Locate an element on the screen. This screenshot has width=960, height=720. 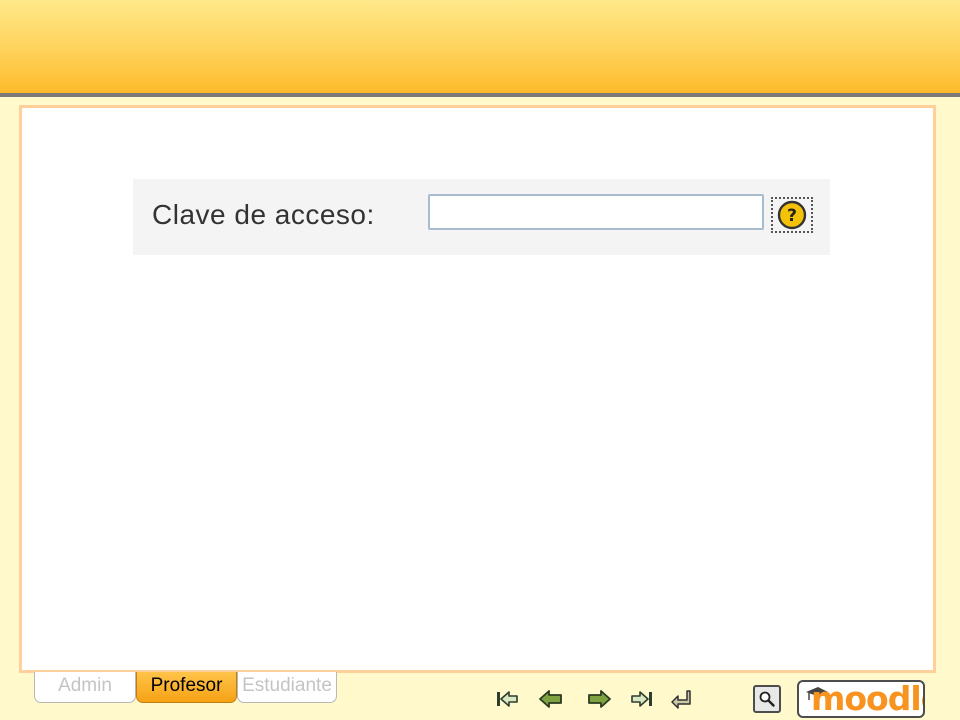
tab-estudiante: Estudiante is located at coordinates (287, 687).